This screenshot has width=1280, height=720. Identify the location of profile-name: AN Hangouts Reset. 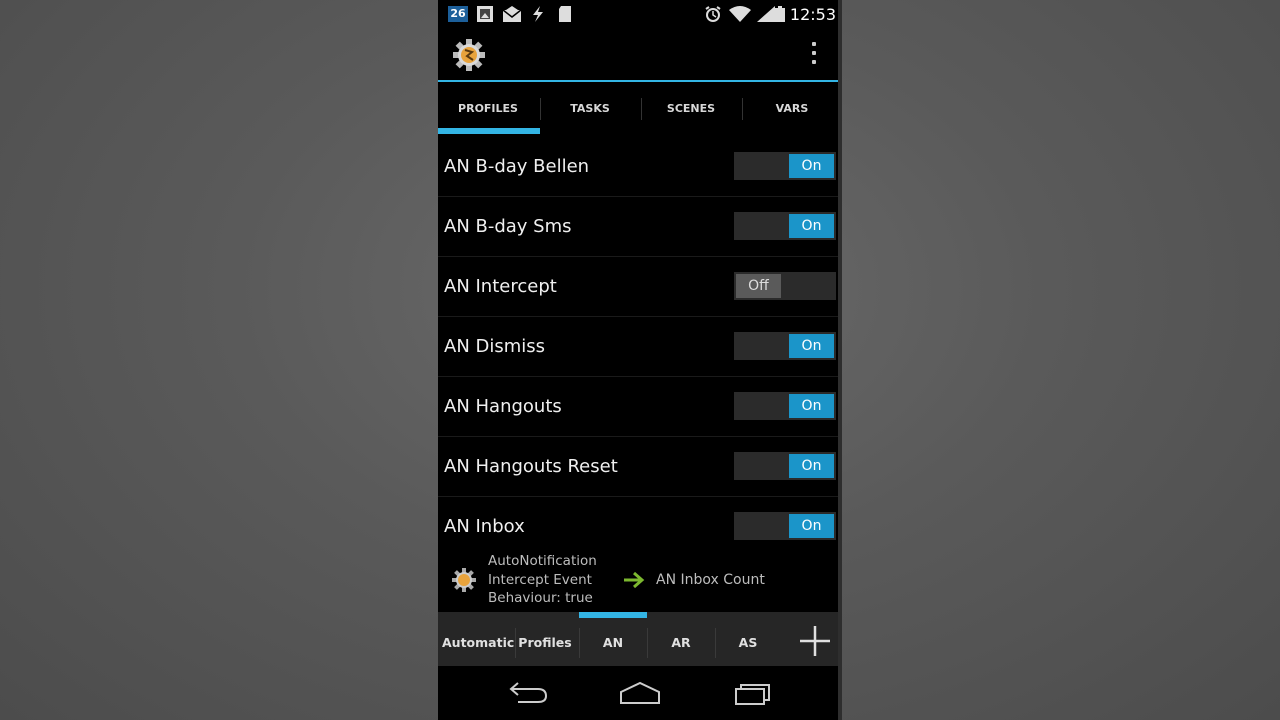
(531, 466).